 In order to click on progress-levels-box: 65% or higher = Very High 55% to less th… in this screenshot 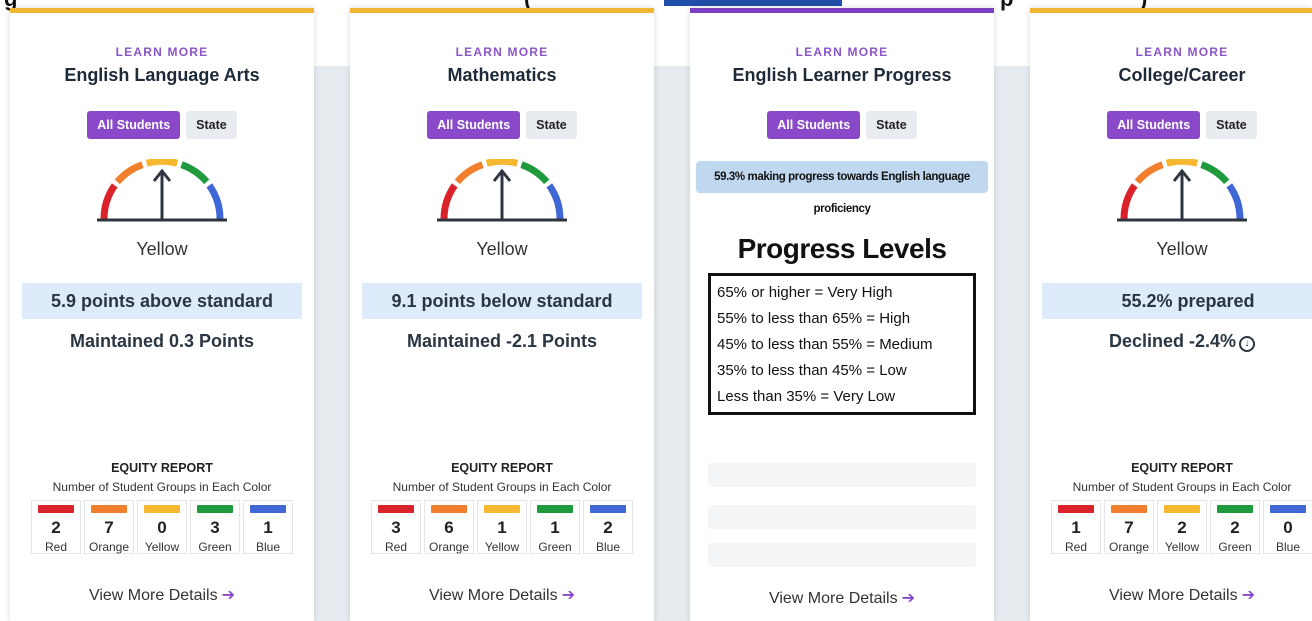, I will do `click(842, 344)`.